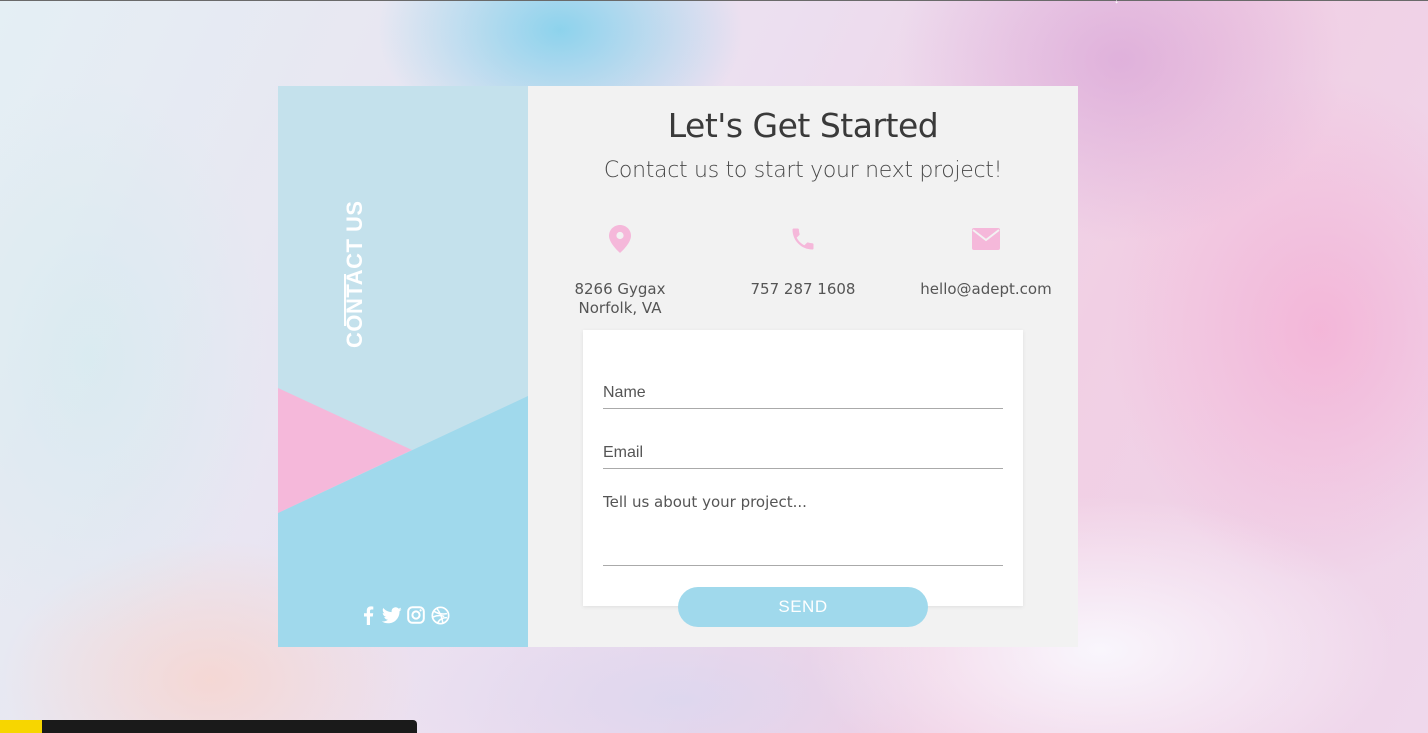 The height and width of the screenshot is (733, 1428). Describe the element at coordinates (986, 239) in the screenshot. I see `envelope-icon` at that location.